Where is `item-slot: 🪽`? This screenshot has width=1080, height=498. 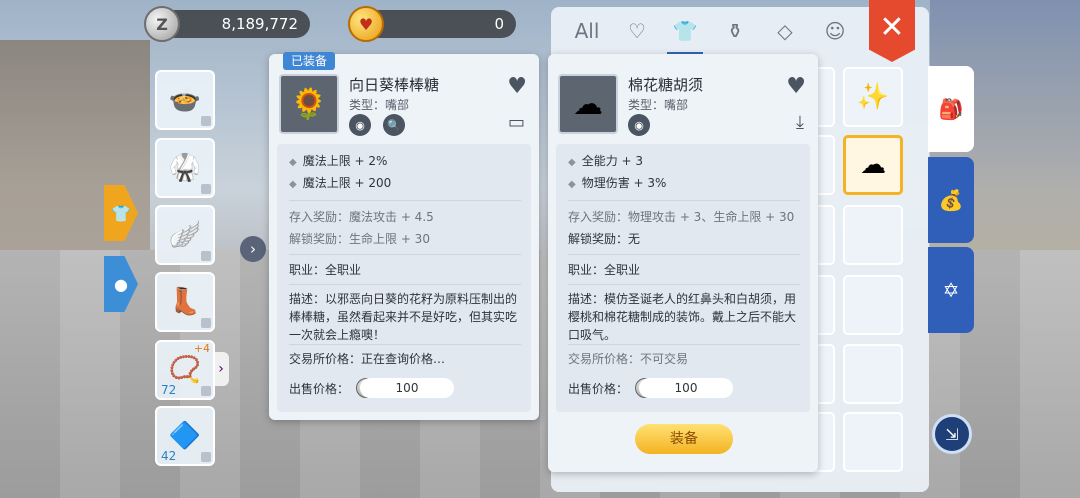 item-slot: 🪽 is located at coordinates (185, 235).